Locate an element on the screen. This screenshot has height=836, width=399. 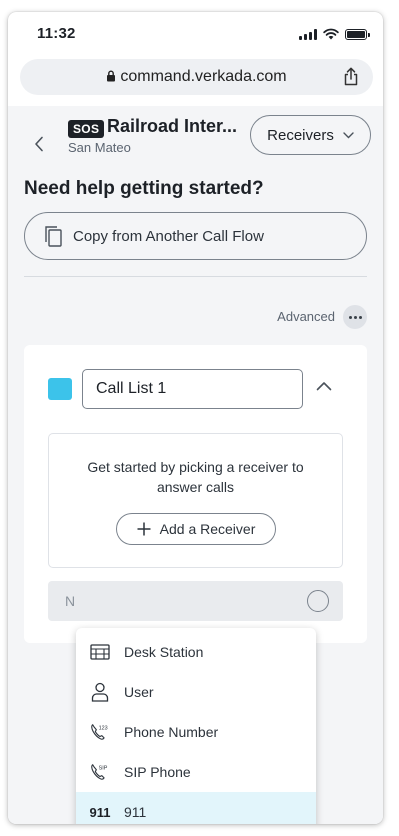
call-list-footer: N is located at coordinates (195, 601).